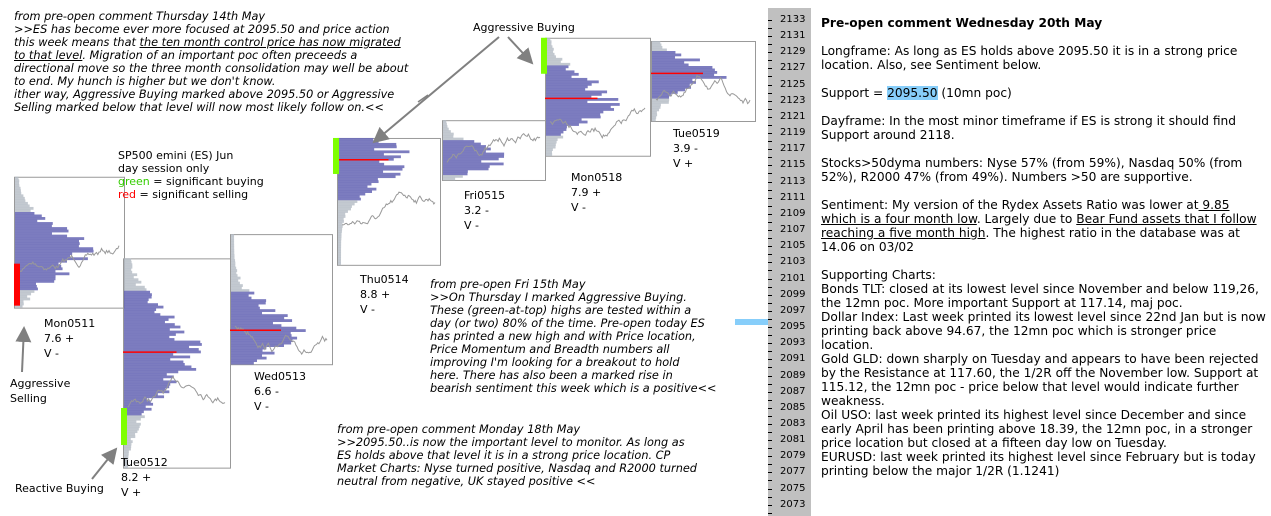 Image resolution: width=1271 pixels, height=516 pixels. What do you see at coordinates (70, 323) in the screenshot?
I see `session-label: Mon0511` at bounding box center [70, 323].